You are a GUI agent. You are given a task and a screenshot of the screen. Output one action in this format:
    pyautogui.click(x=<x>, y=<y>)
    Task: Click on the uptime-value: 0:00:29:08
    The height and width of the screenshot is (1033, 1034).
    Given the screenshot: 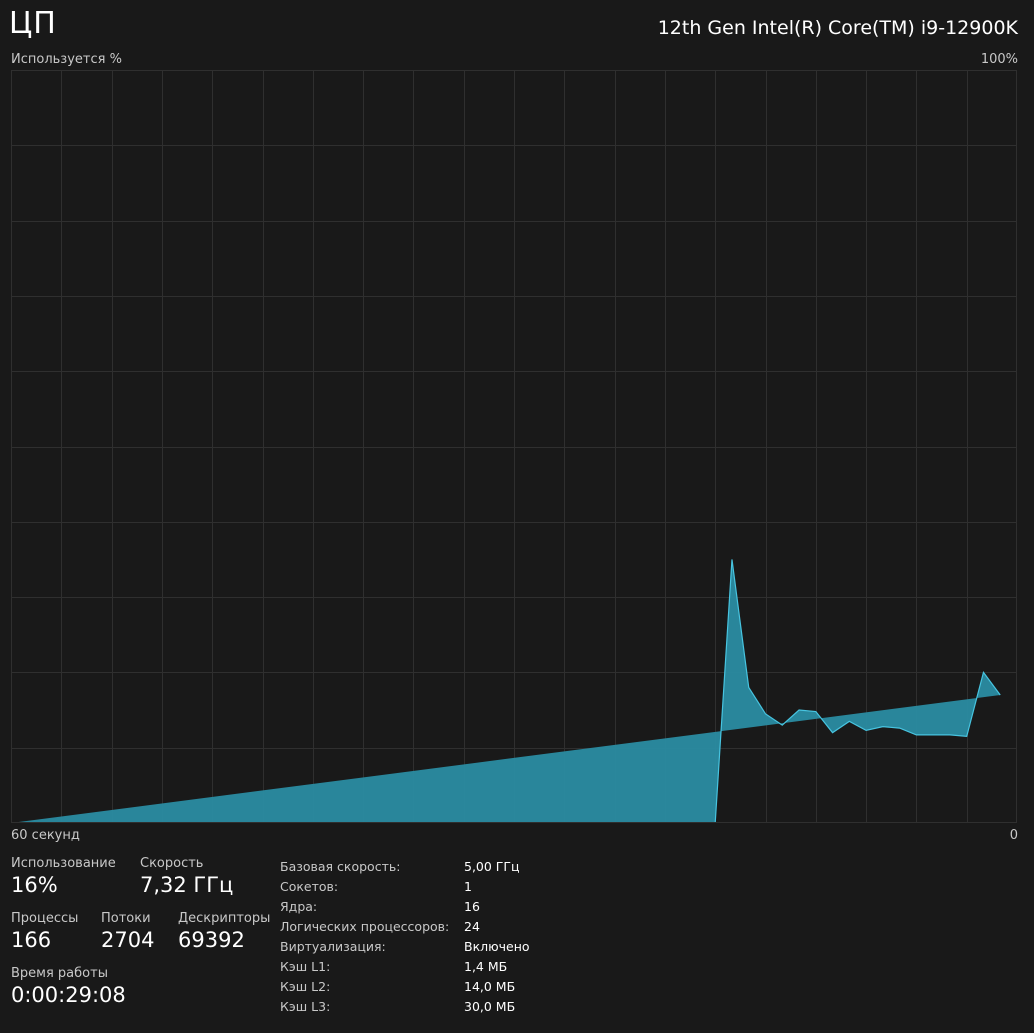 What is the action you would take?
    pyautogui.click(x=68, y=995)
    